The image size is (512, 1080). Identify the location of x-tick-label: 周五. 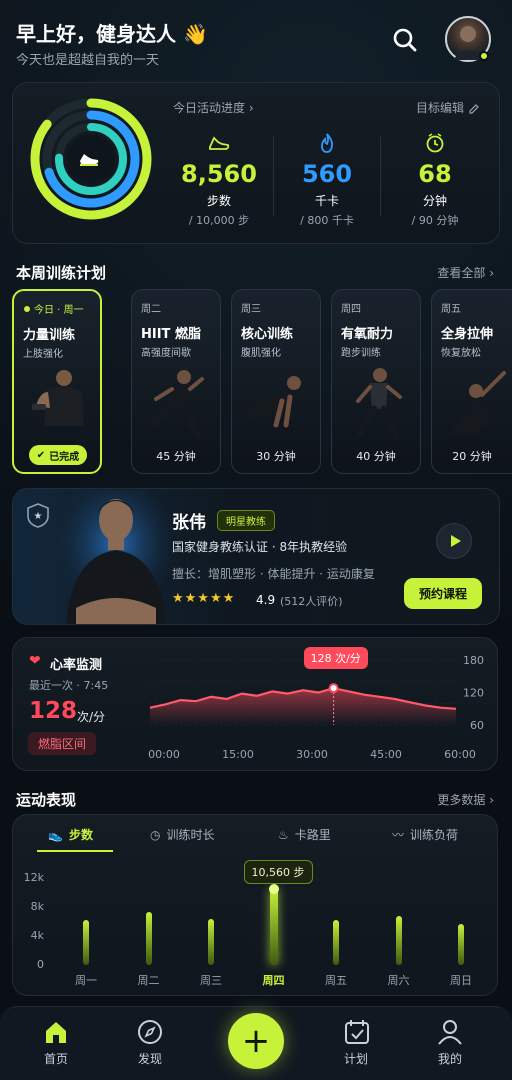
(336, 980).